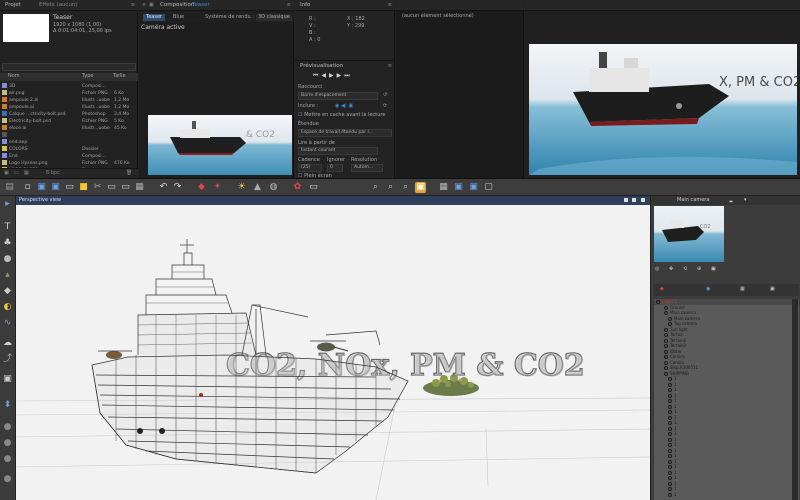  I want to click on project-item: ampoule 2.ai Illustr...uobe 1,2 Mo, so click(69, 100).